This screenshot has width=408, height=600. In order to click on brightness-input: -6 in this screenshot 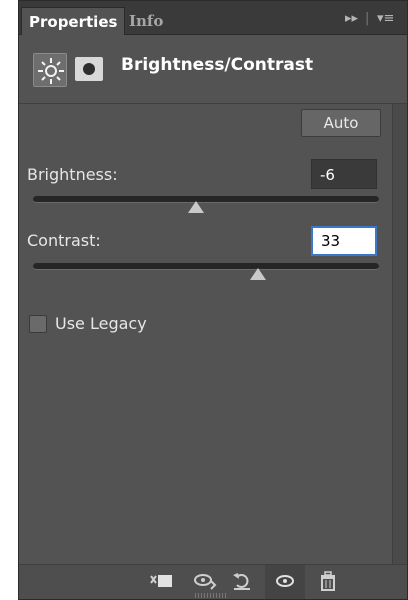, I will do `click(344, 174)`.